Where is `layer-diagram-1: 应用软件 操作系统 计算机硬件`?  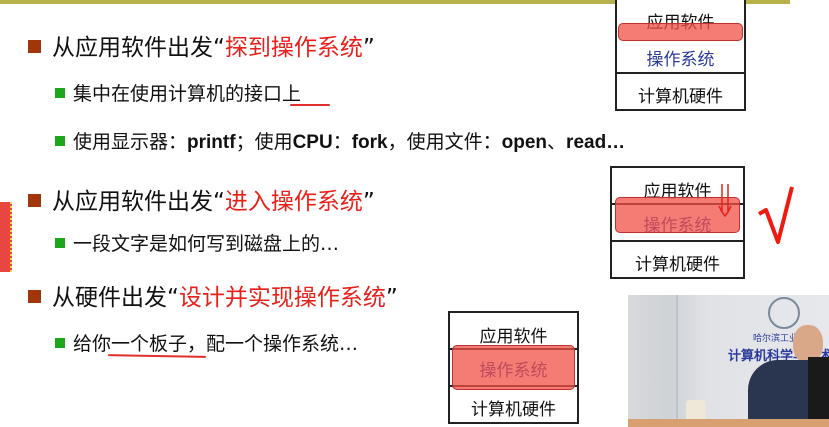 layer-diagram-1: 应用软件 操作系统 计算机硬件 is located at coordinates (680, 55).